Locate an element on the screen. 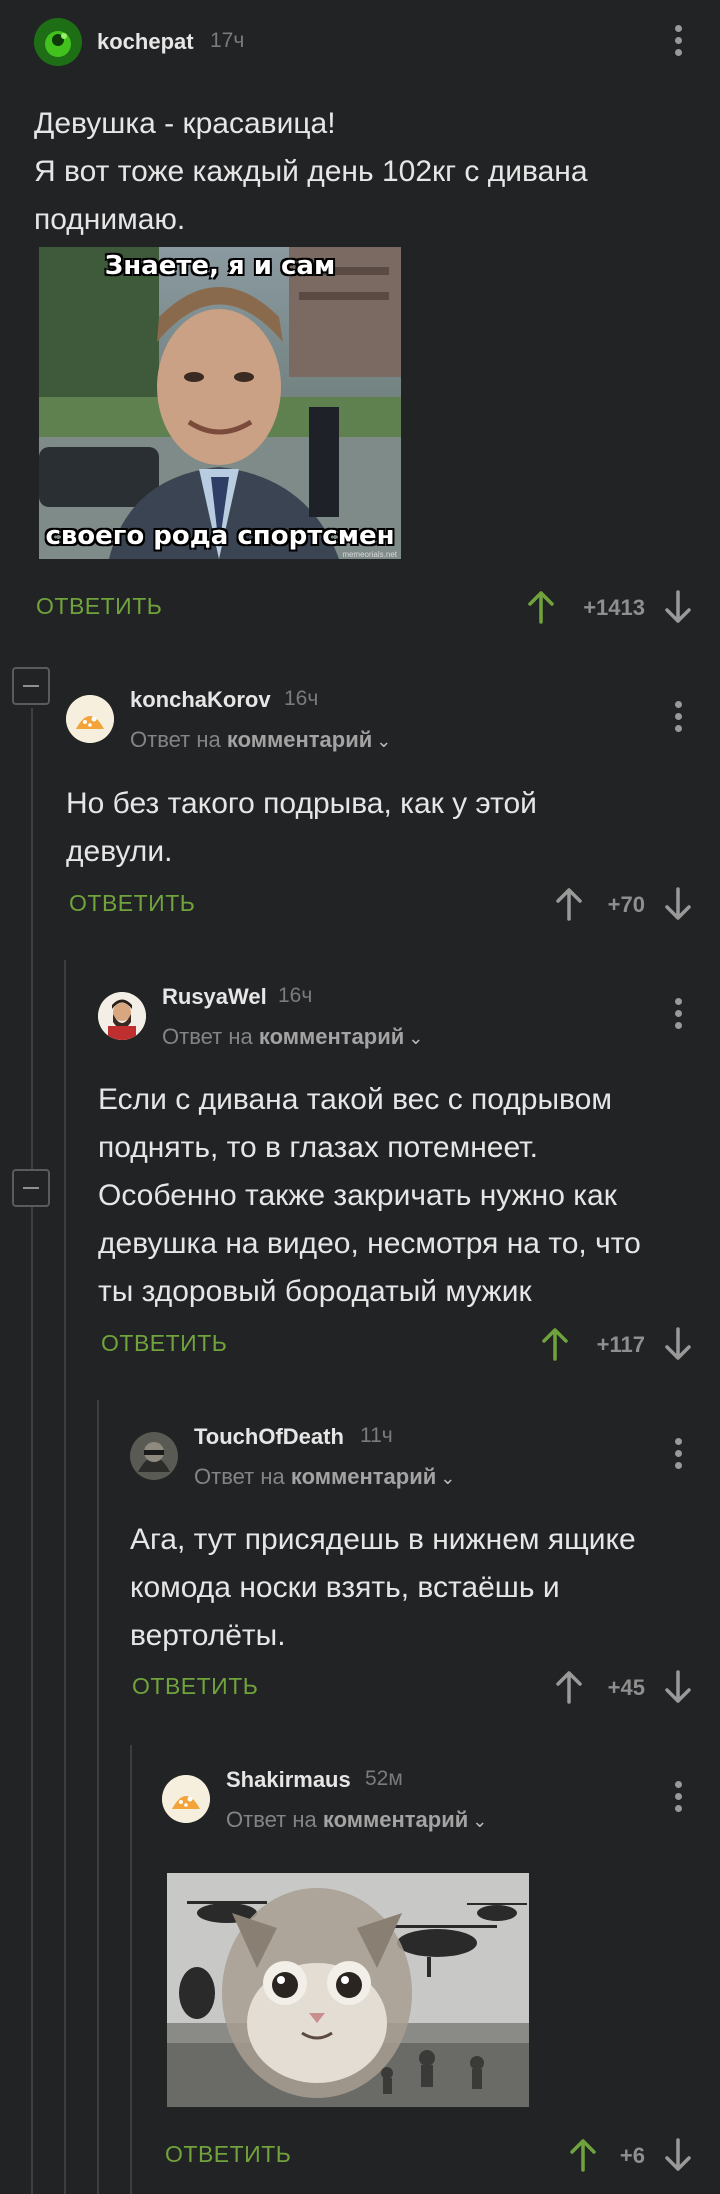 This screenshot has height=2194, width=720. comment-author: kochepat is located at coordinates (145, 42).